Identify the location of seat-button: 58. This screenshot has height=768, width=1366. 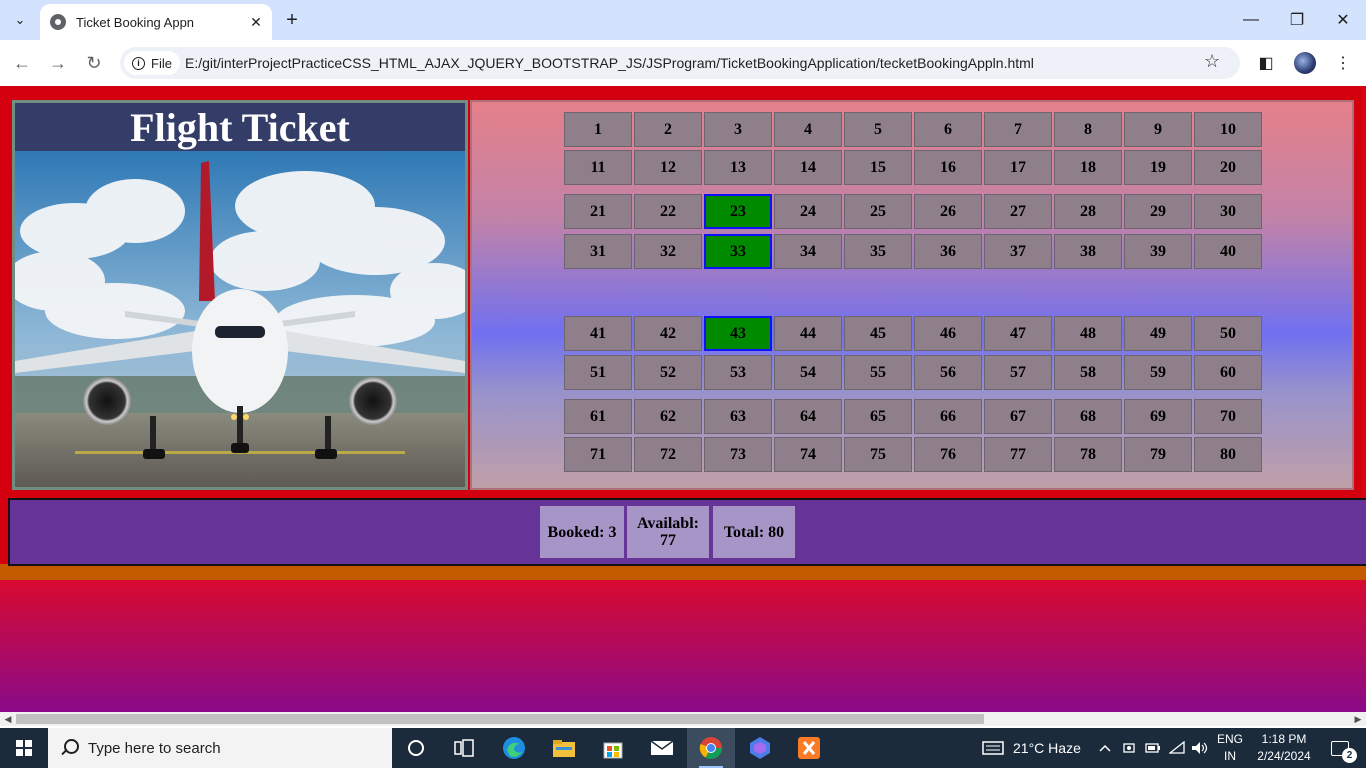
(1088, 372).